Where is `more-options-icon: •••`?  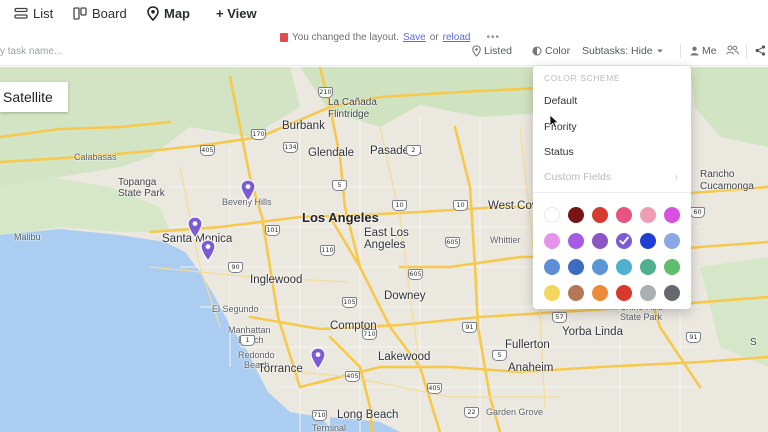
more-options-icon: ••• is located at coordinates (493, 37).